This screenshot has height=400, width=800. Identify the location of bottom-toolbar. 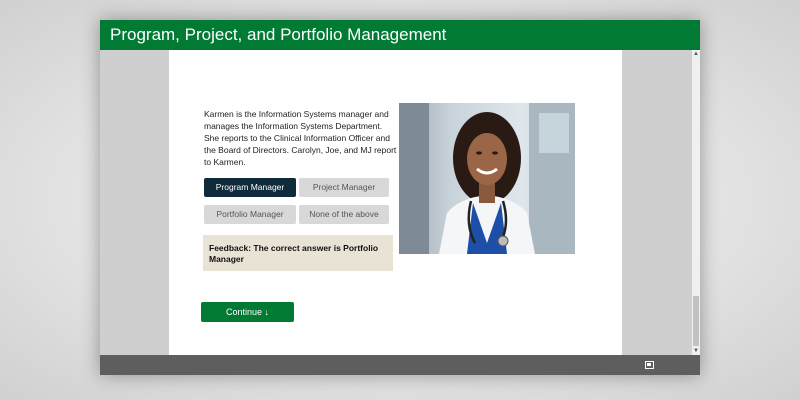
(400, 365).